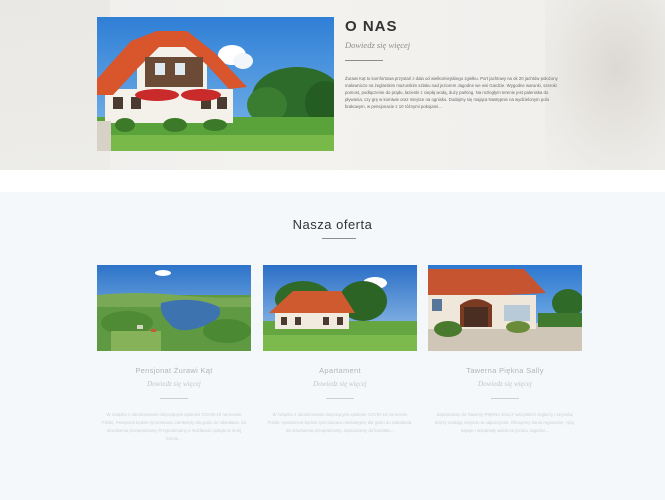  Describe the element at coordinates (605, 85) in the screenshot. I see `background-tree-image` at that location.